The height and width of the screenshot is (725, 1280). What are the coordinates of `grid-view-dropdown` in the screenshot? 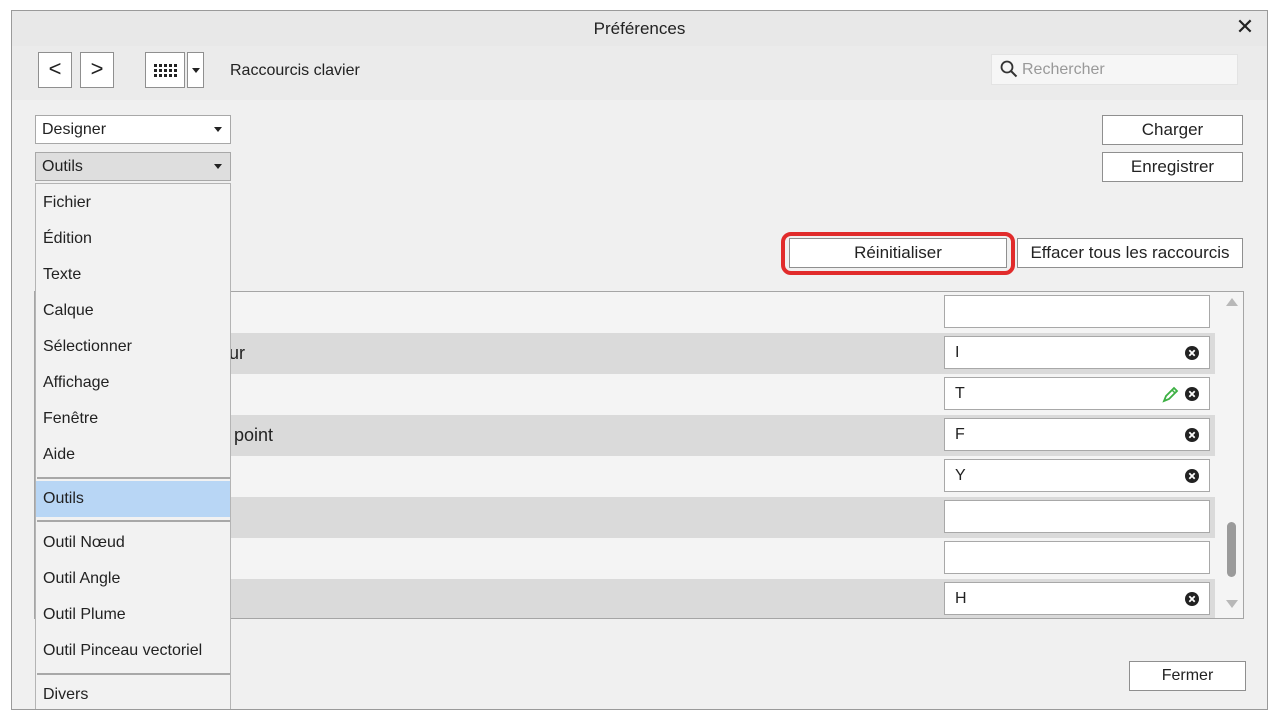 It's located at (195, 70).